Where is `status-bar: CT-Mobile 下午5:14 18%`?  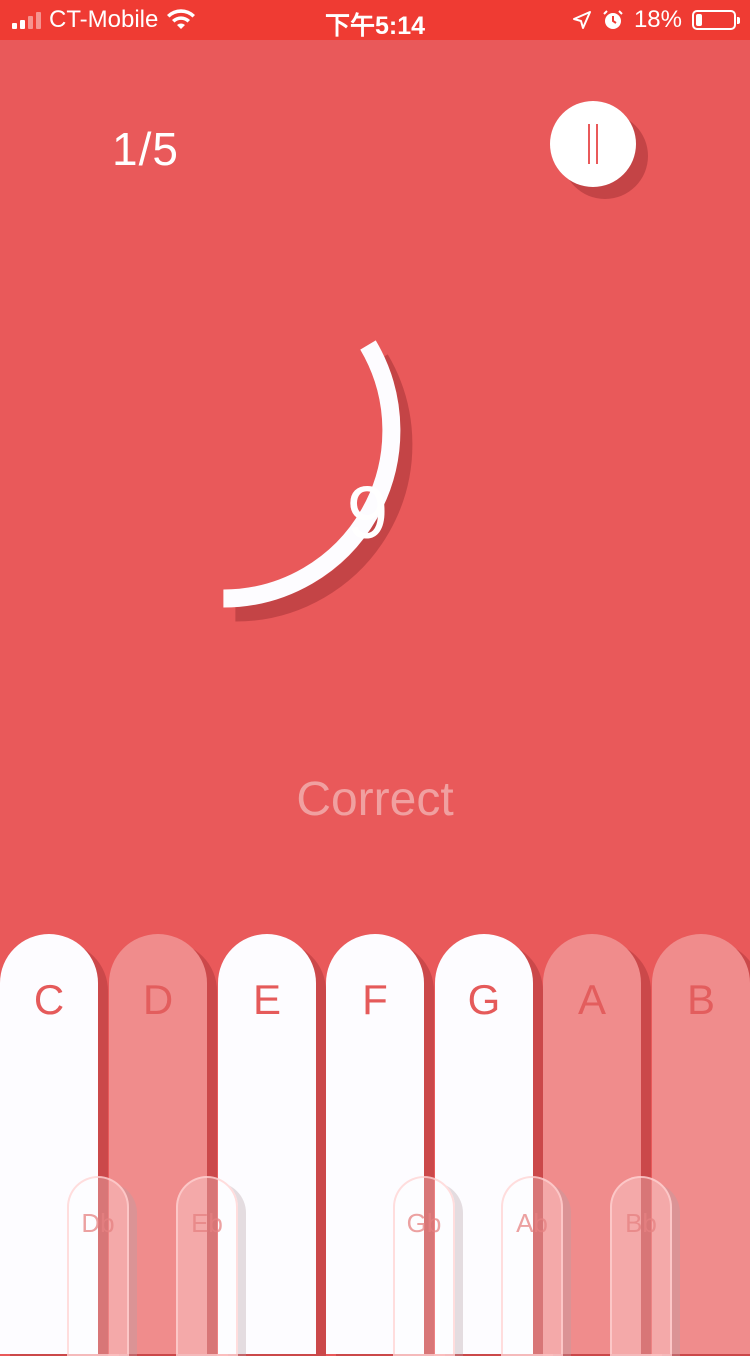
status-bar: CT-Mobile 下午5:14 18% is located at coordinates (375, 20).